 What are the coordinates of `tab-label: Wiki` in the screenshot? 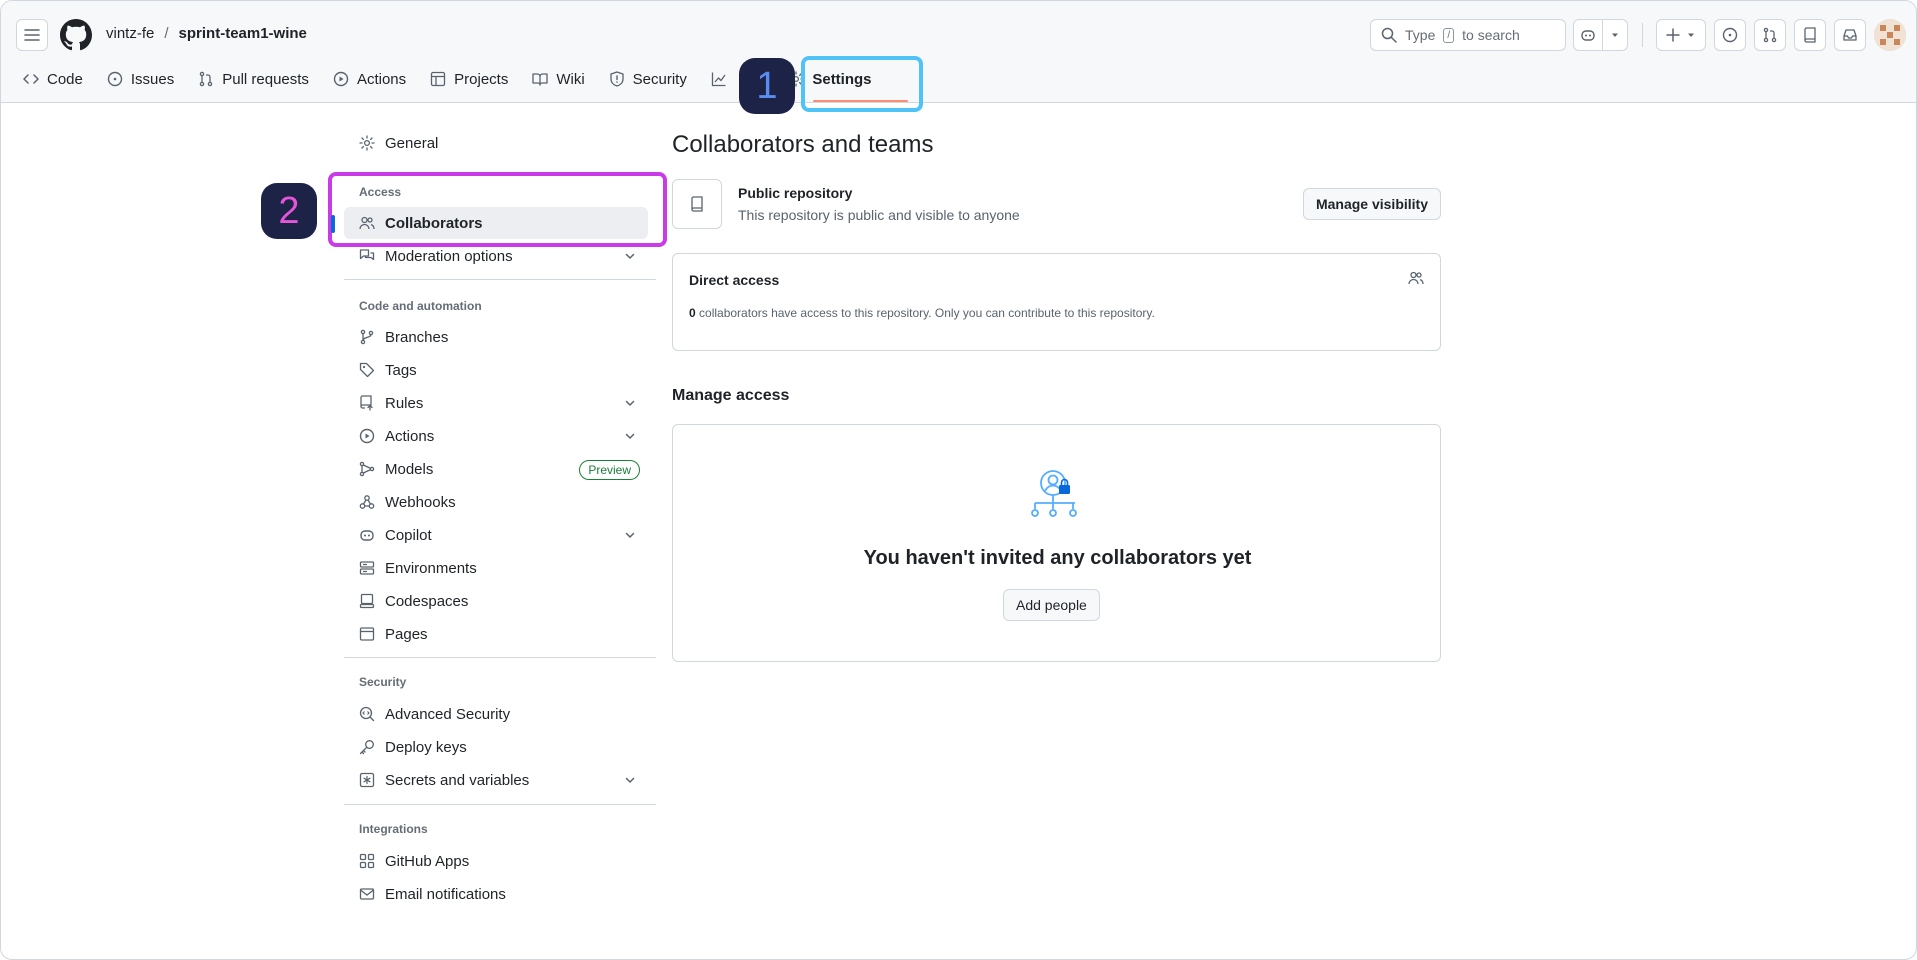 It's located at (570, 79).